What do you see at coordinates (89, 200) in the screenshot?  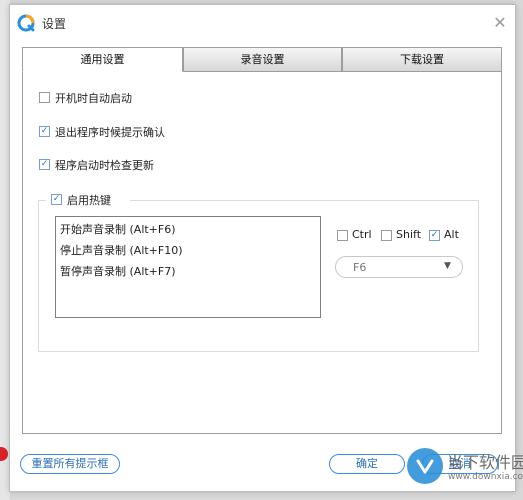 I see `enable-hotkey-label: 启用热键` at bounding box center [89, 200].